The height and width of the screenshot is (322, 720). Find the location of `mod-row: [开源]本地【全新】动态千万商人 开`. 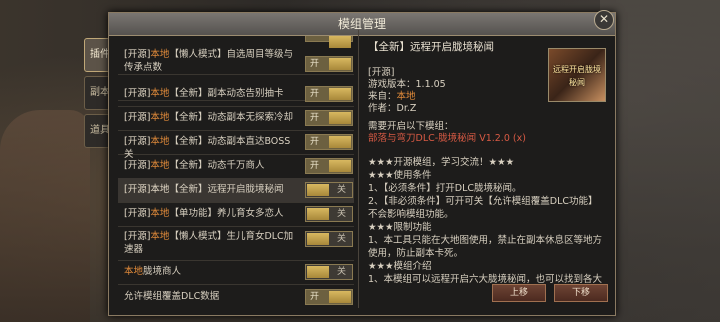

mod-row: [开源]本地【全新】动态千万商人 开 is located at coordinates (236, 166).